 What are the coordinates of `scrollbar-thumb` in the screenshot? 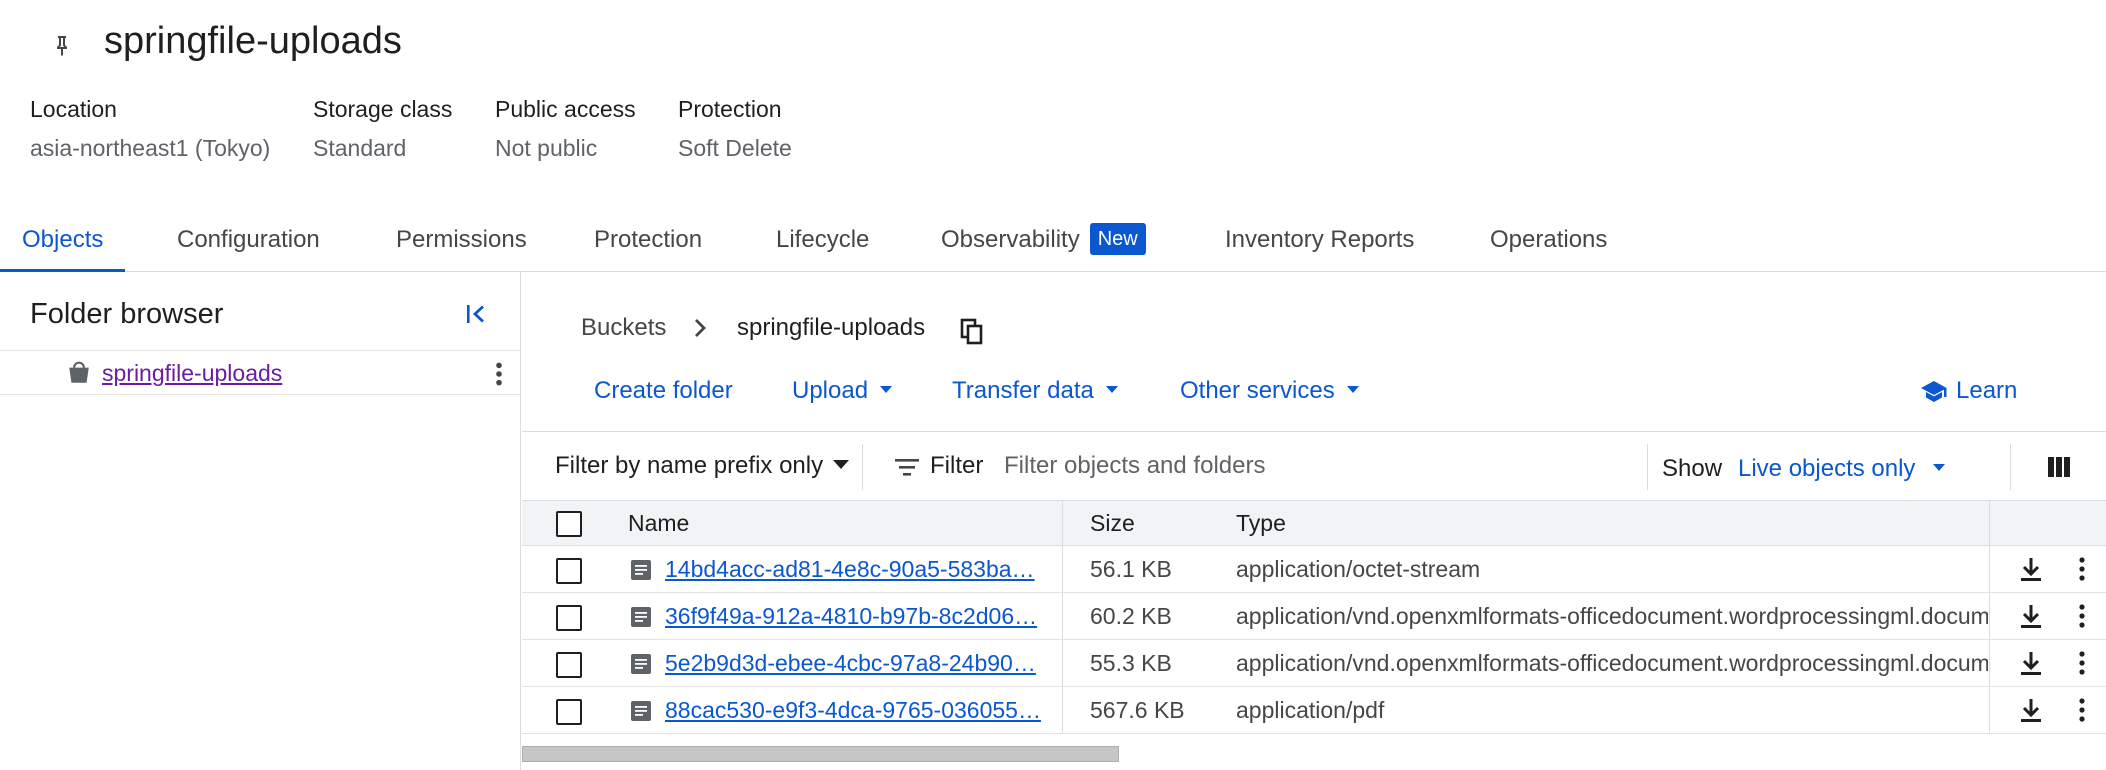 It's located at (820, 754).